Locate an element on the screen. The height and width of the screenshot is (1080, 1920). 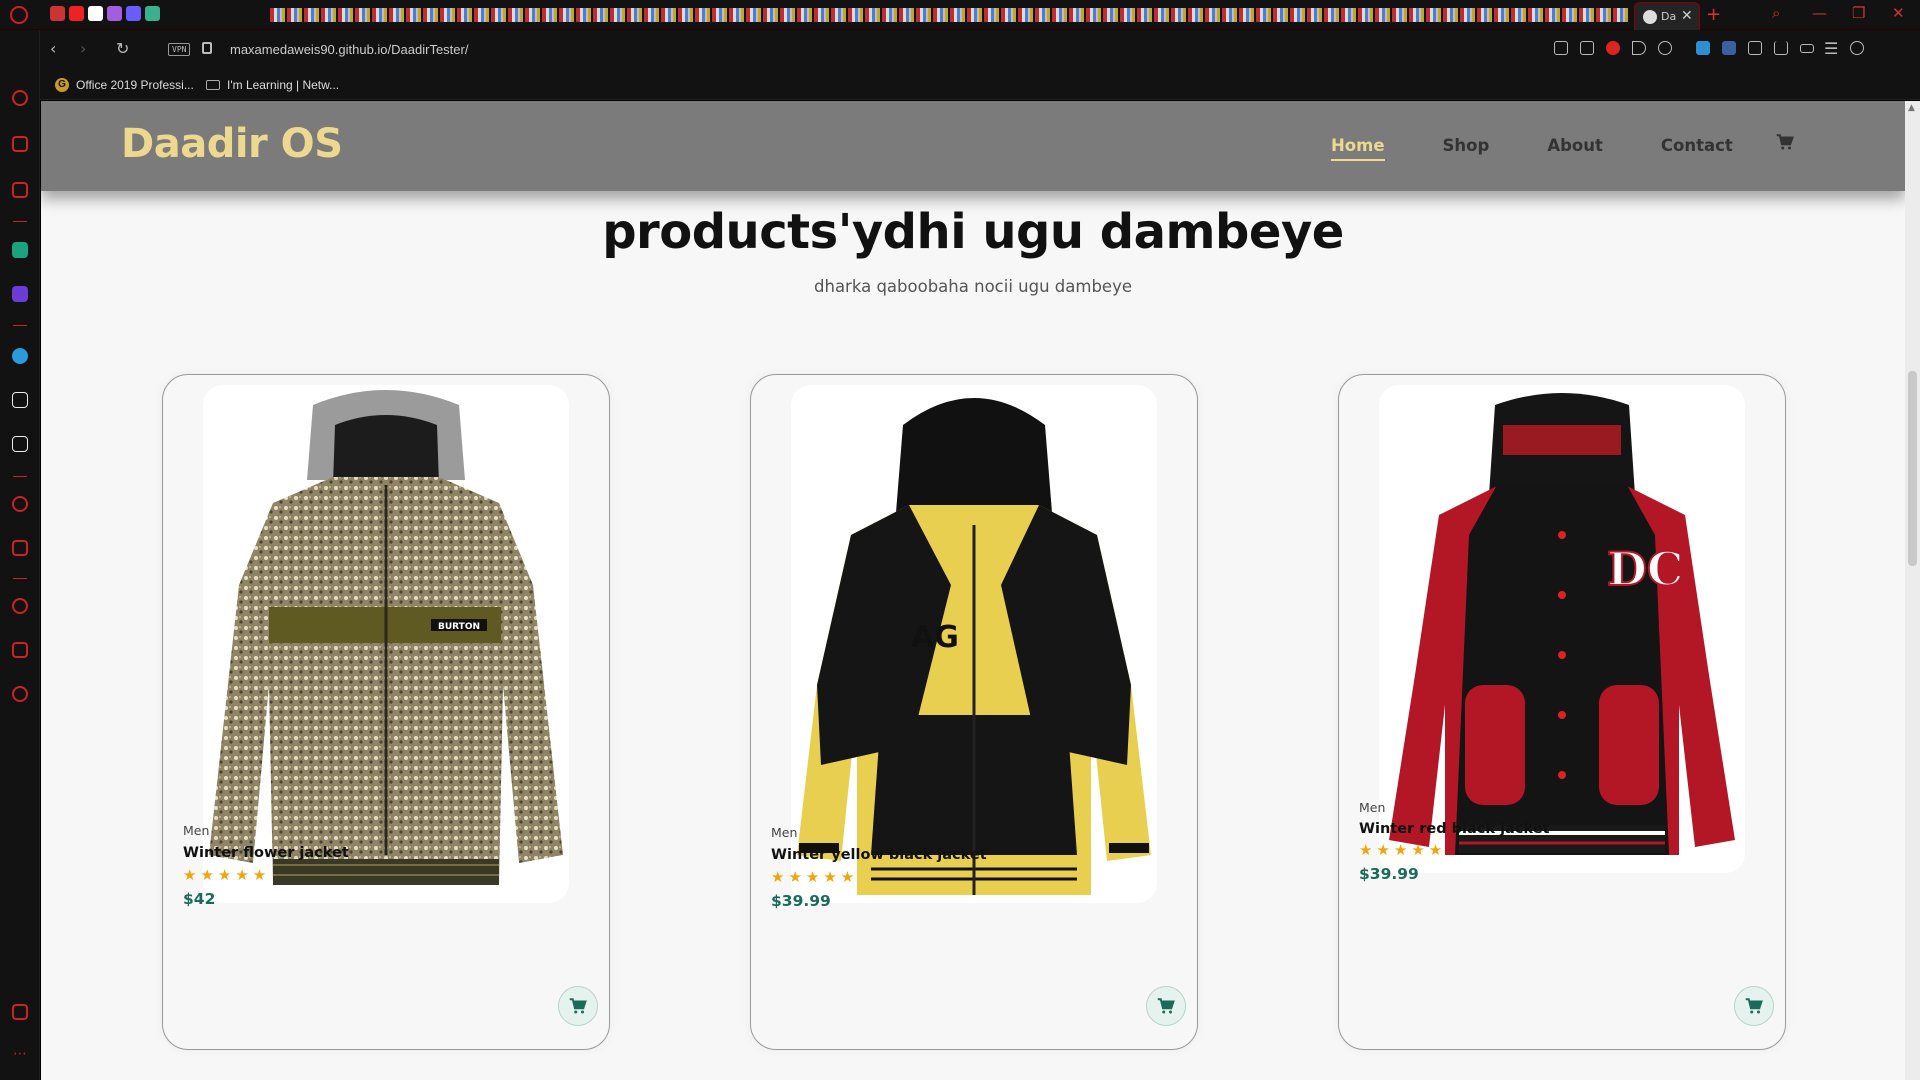
pinned-tab-favicons is located at coordinates (105, 13).